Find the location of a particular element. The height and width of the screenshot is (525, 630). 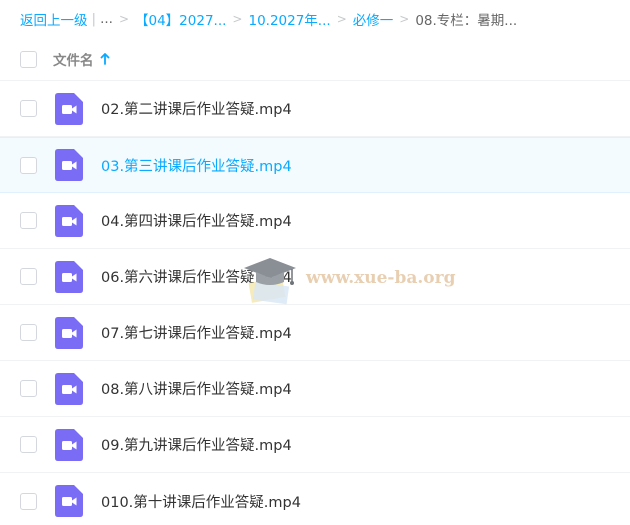

file-name: 04.第四讲课后作业答疑.mp4 is located at coordinates (196, 220).